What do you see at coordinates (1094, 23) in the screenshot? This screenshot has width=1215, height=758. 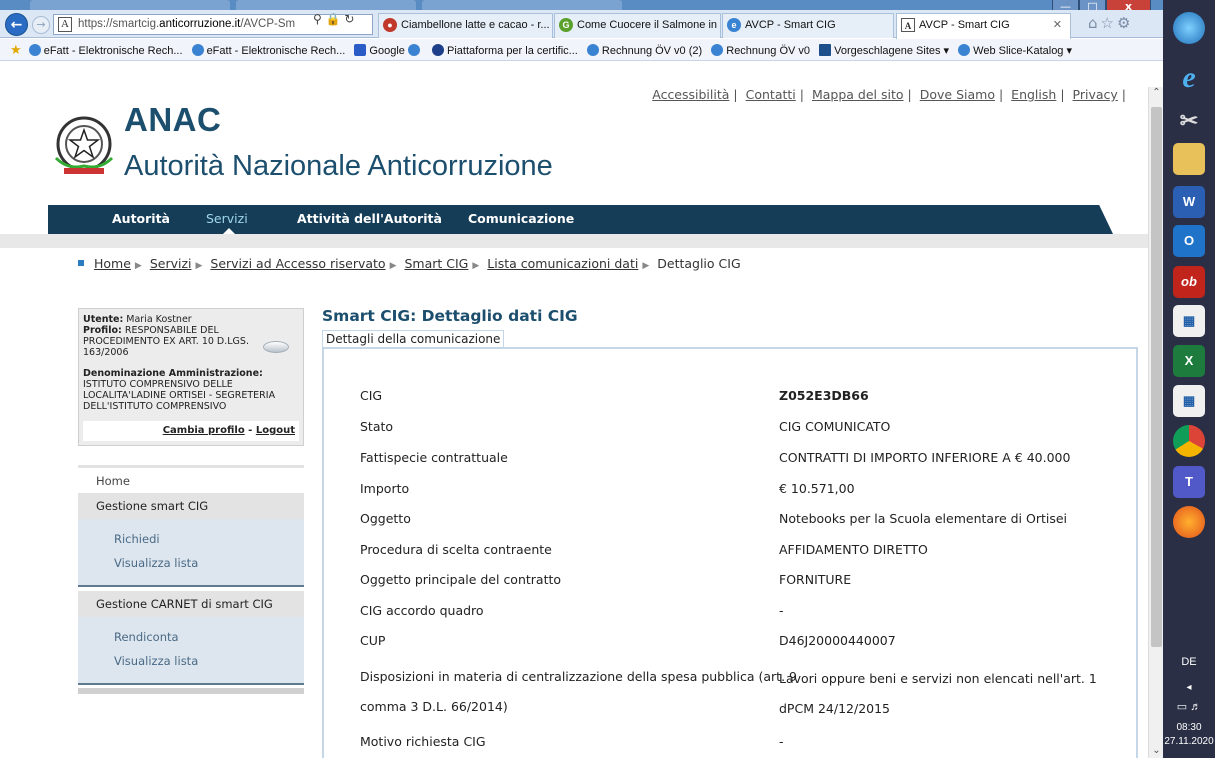 I see `home-icon: ⌂` at bounding box center [1094, 23].